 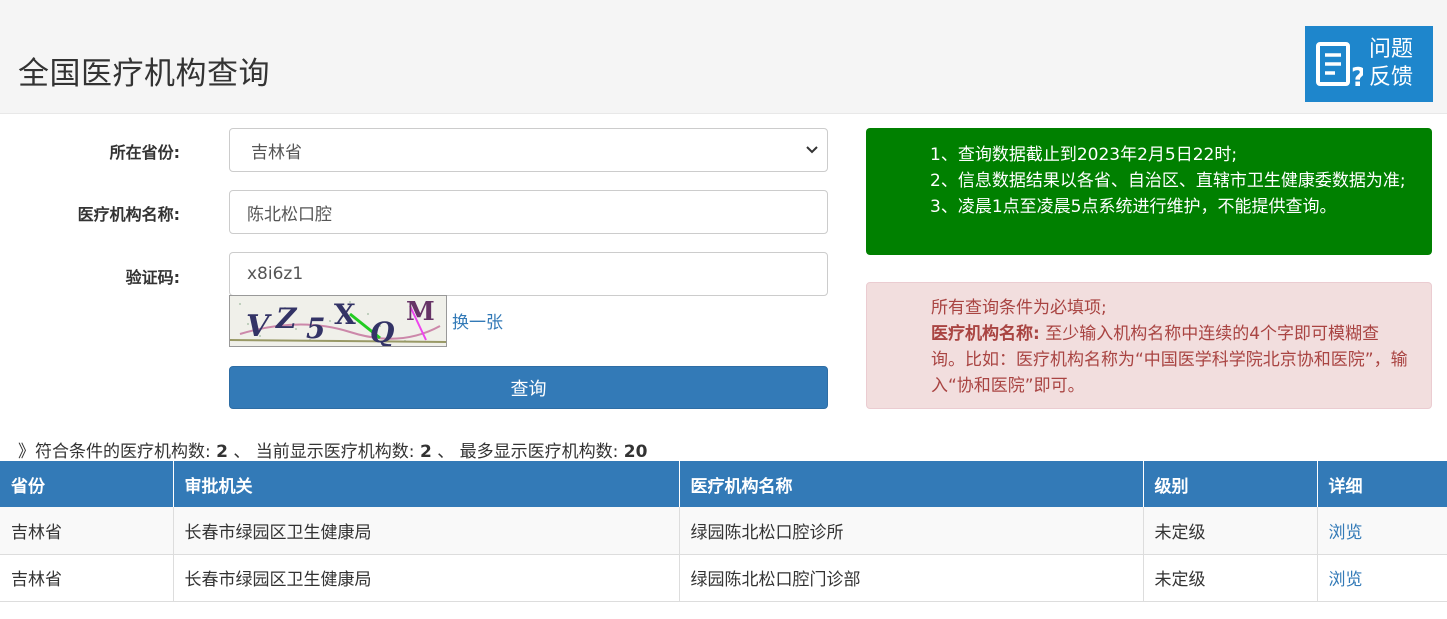 What do you see at coordinates (420, 312) in the screenshot?
I see `captcha-char: M` at bounding box center [420, 312].